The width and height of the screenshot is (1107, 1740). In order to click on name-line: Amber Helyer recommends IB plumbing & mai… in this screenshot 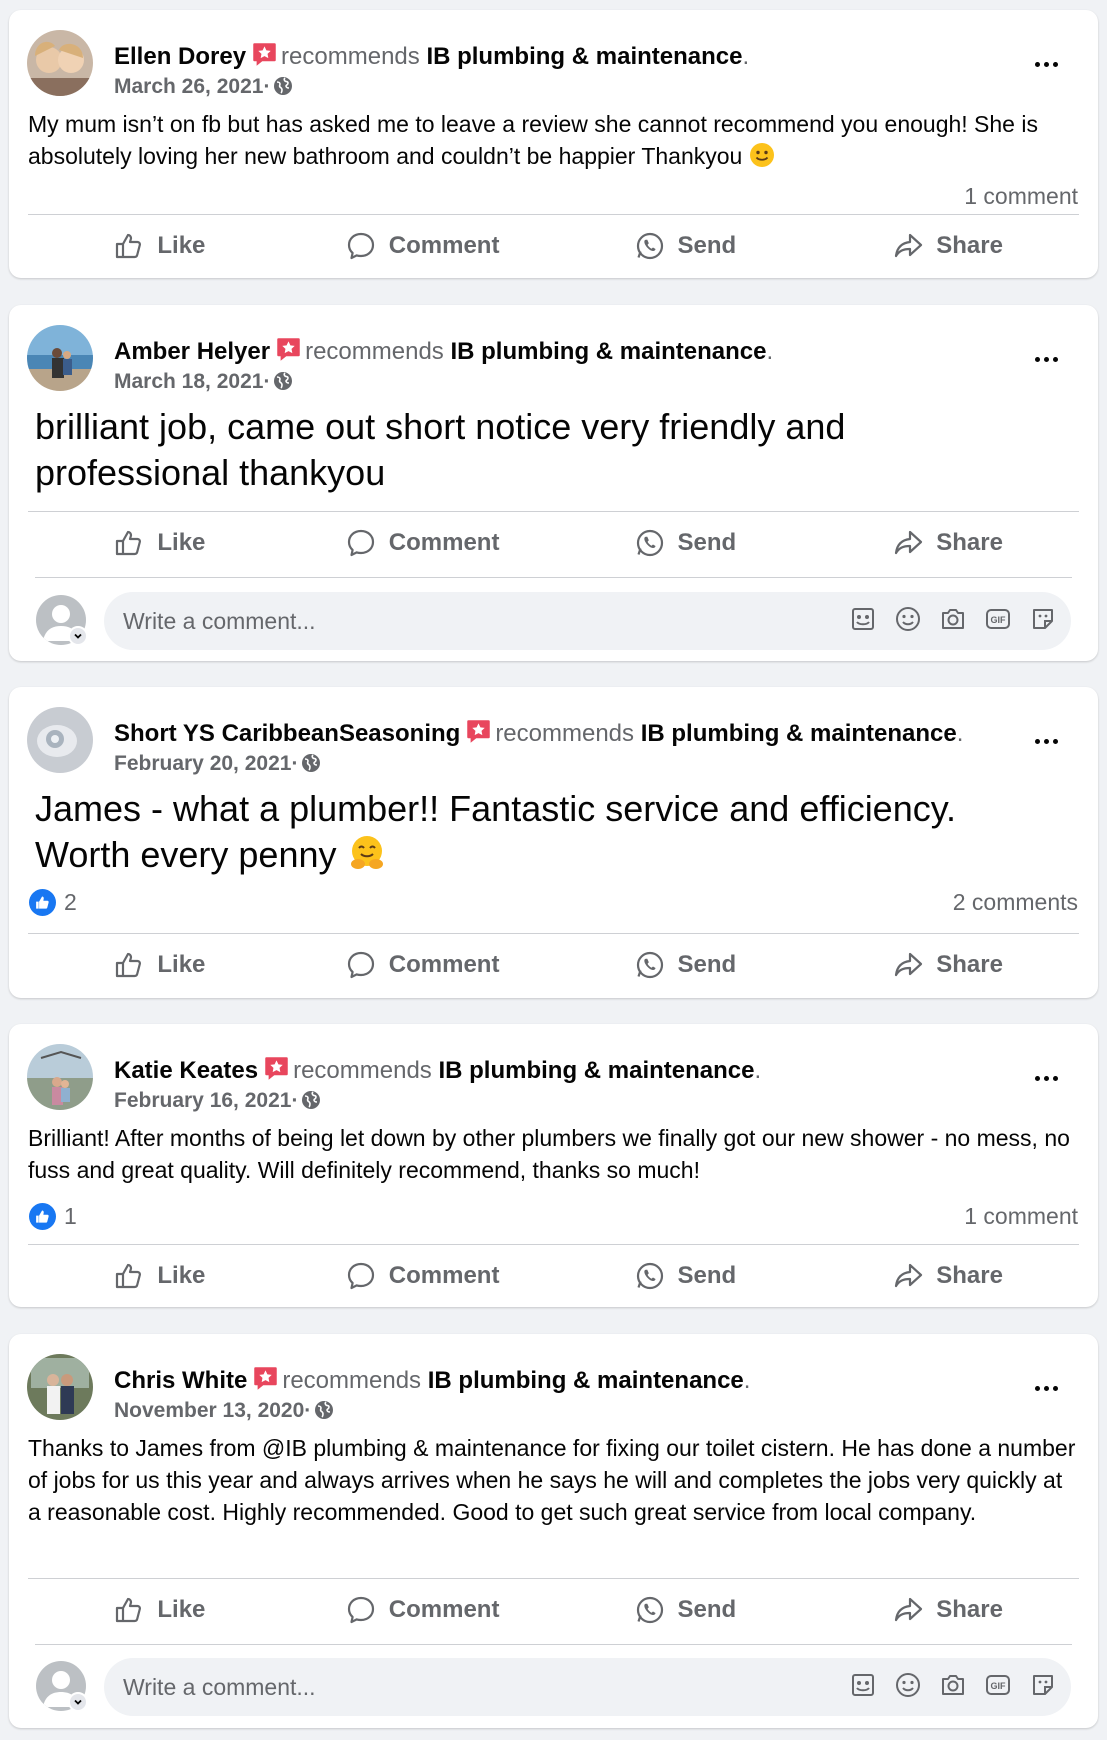, I will do `click(444, 351)`.